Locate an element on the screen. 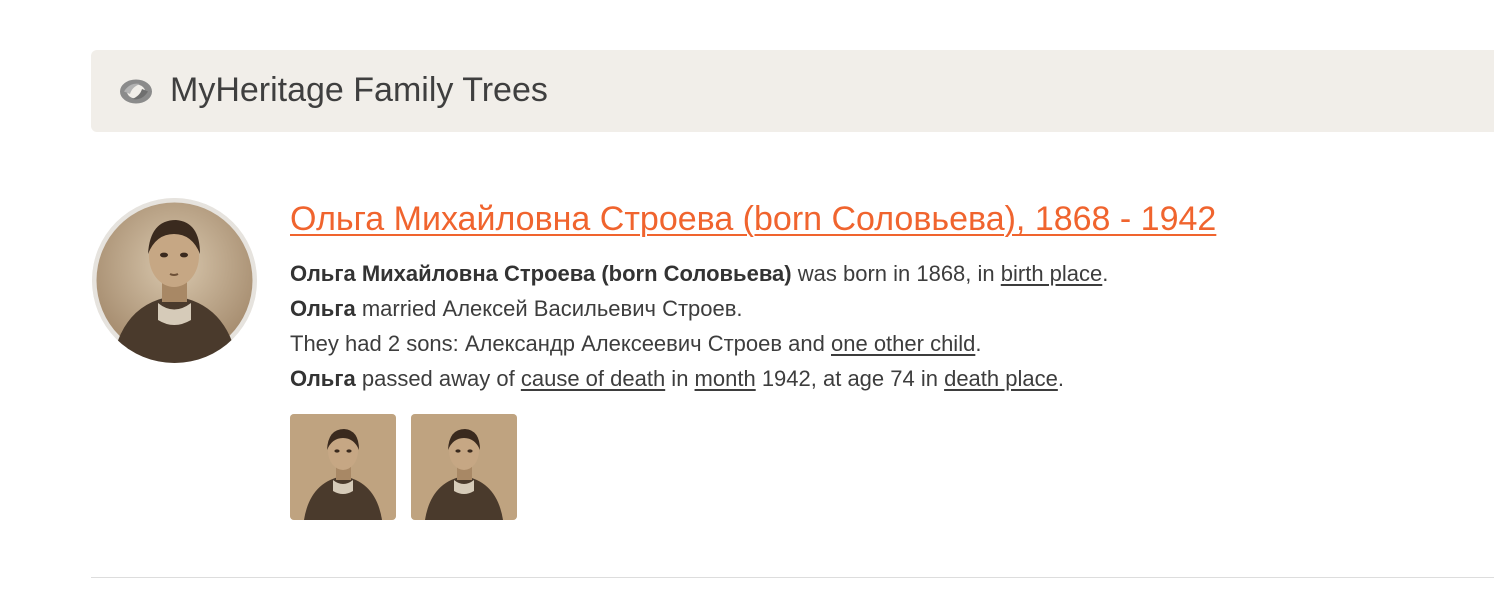  page-title: MyHeritage Family Trees is located at coordinates (359, 90).